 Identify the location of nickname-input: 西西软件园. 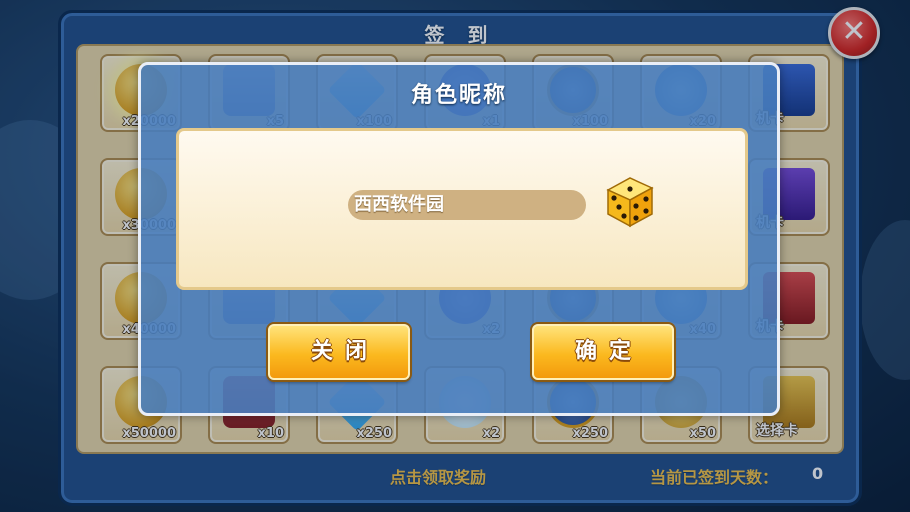
(467, 205).